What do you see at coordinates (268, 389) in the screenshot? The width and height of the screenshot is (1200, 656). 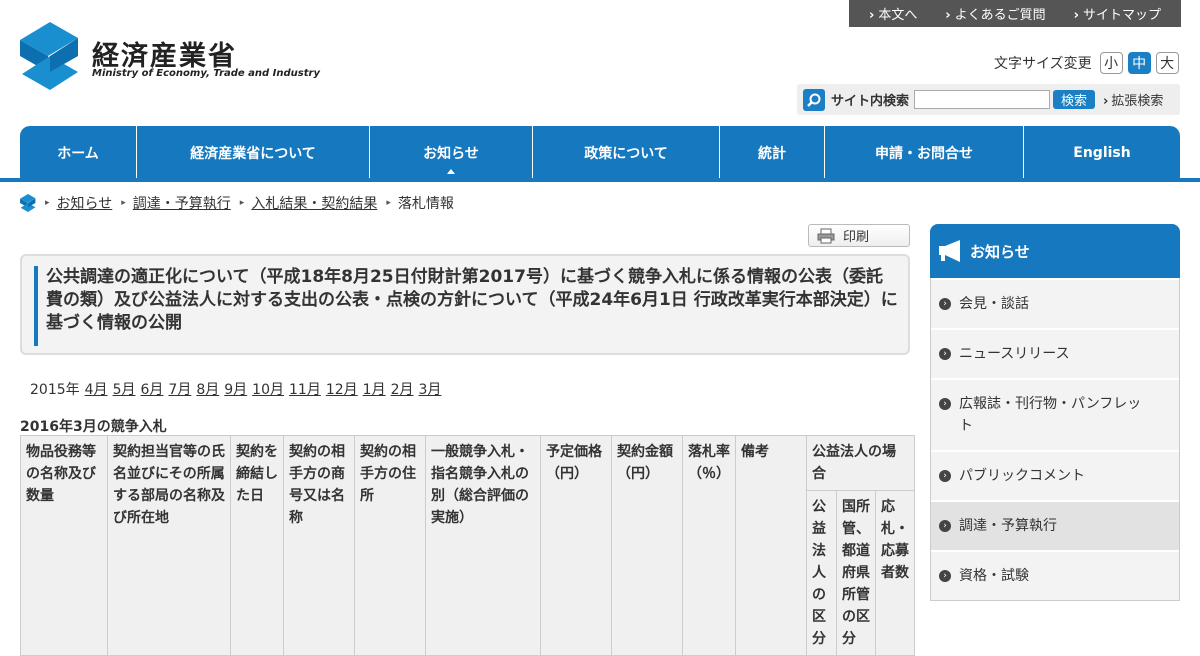 I see `month-link: 10月` at bounding box center [268, 389].